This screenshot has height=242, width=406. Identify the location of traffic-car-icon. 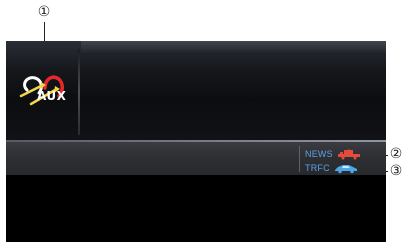
(345, 168).